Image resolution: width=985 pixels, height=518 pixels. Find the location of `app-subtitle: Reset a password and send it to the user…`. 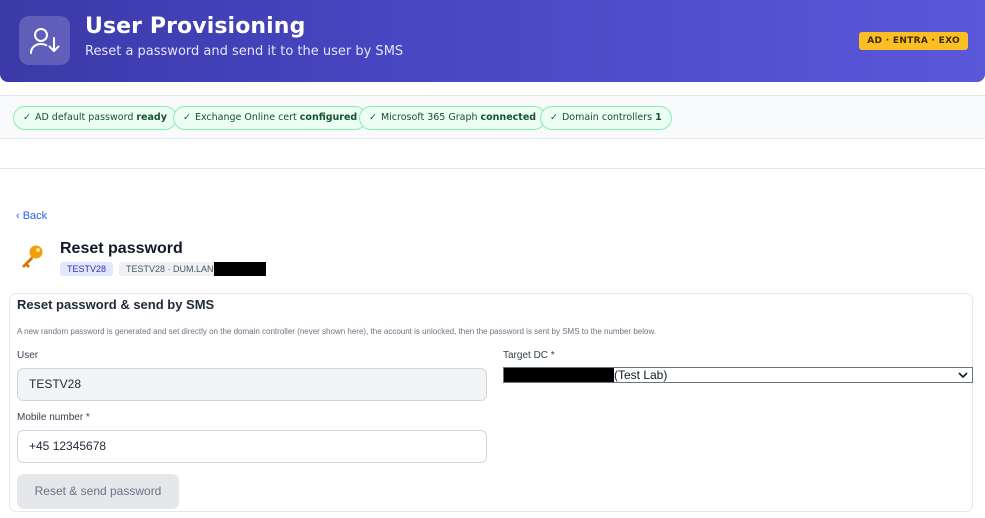

app-subtitle: Reset a password and send it to the user… is located at coordinates (244, 51).